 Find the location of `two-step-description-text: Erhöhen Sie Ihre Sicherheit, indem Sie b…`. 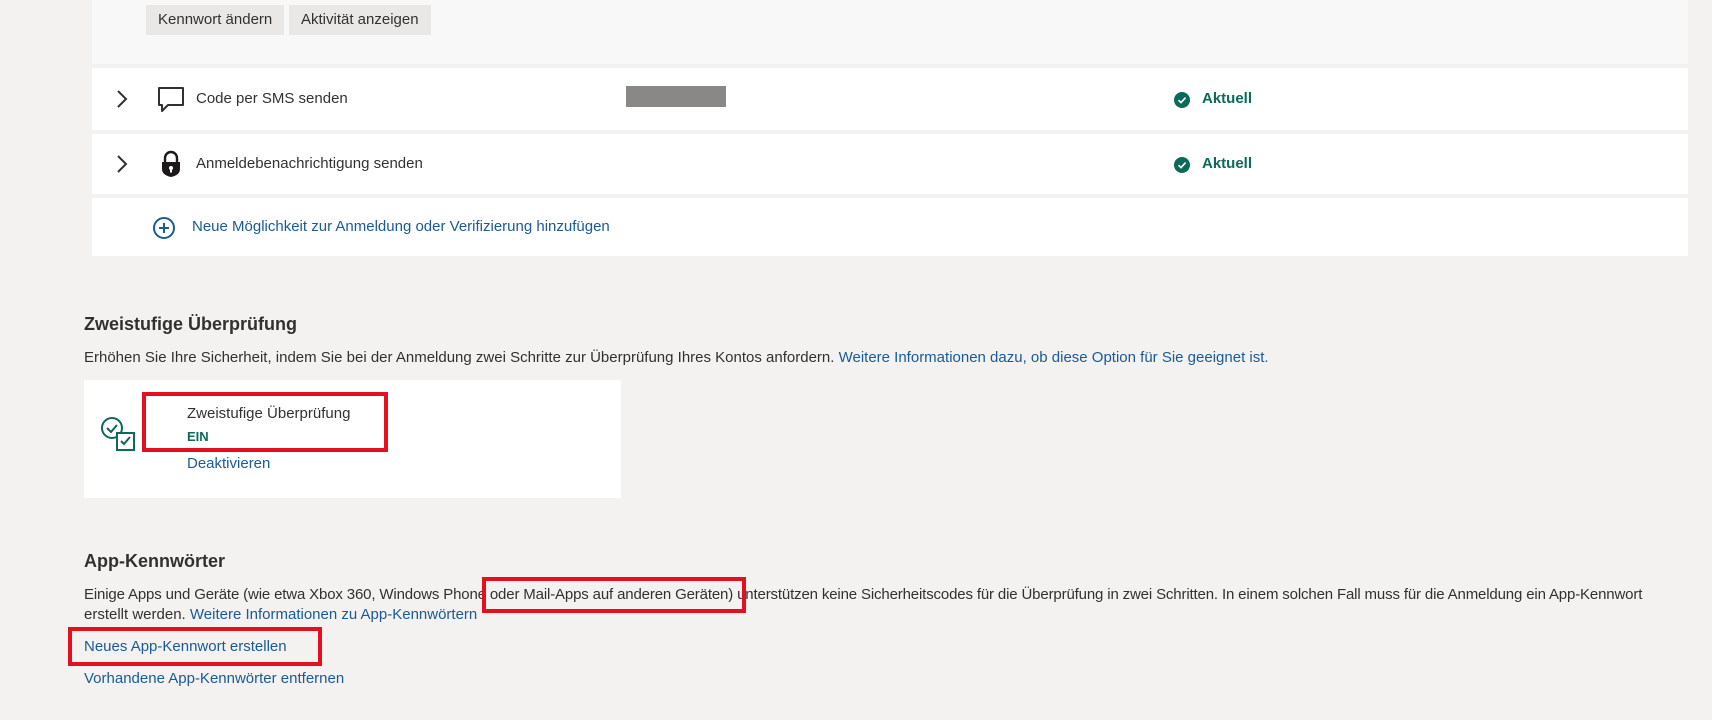

two-step-description-text: Erhöhen Sie Ihre Sicherheit, indem Sie b… is located at coordinates (459, 357).